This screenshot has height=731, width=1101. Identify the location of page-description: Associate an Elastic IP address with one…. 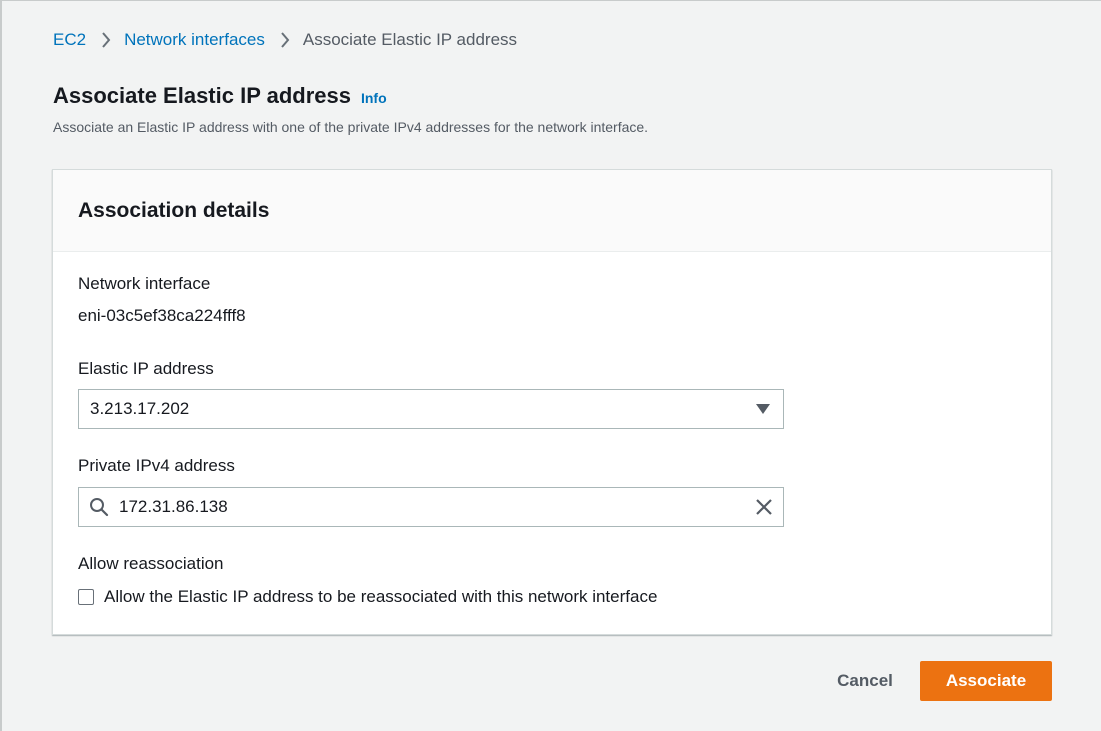
(351, 127).